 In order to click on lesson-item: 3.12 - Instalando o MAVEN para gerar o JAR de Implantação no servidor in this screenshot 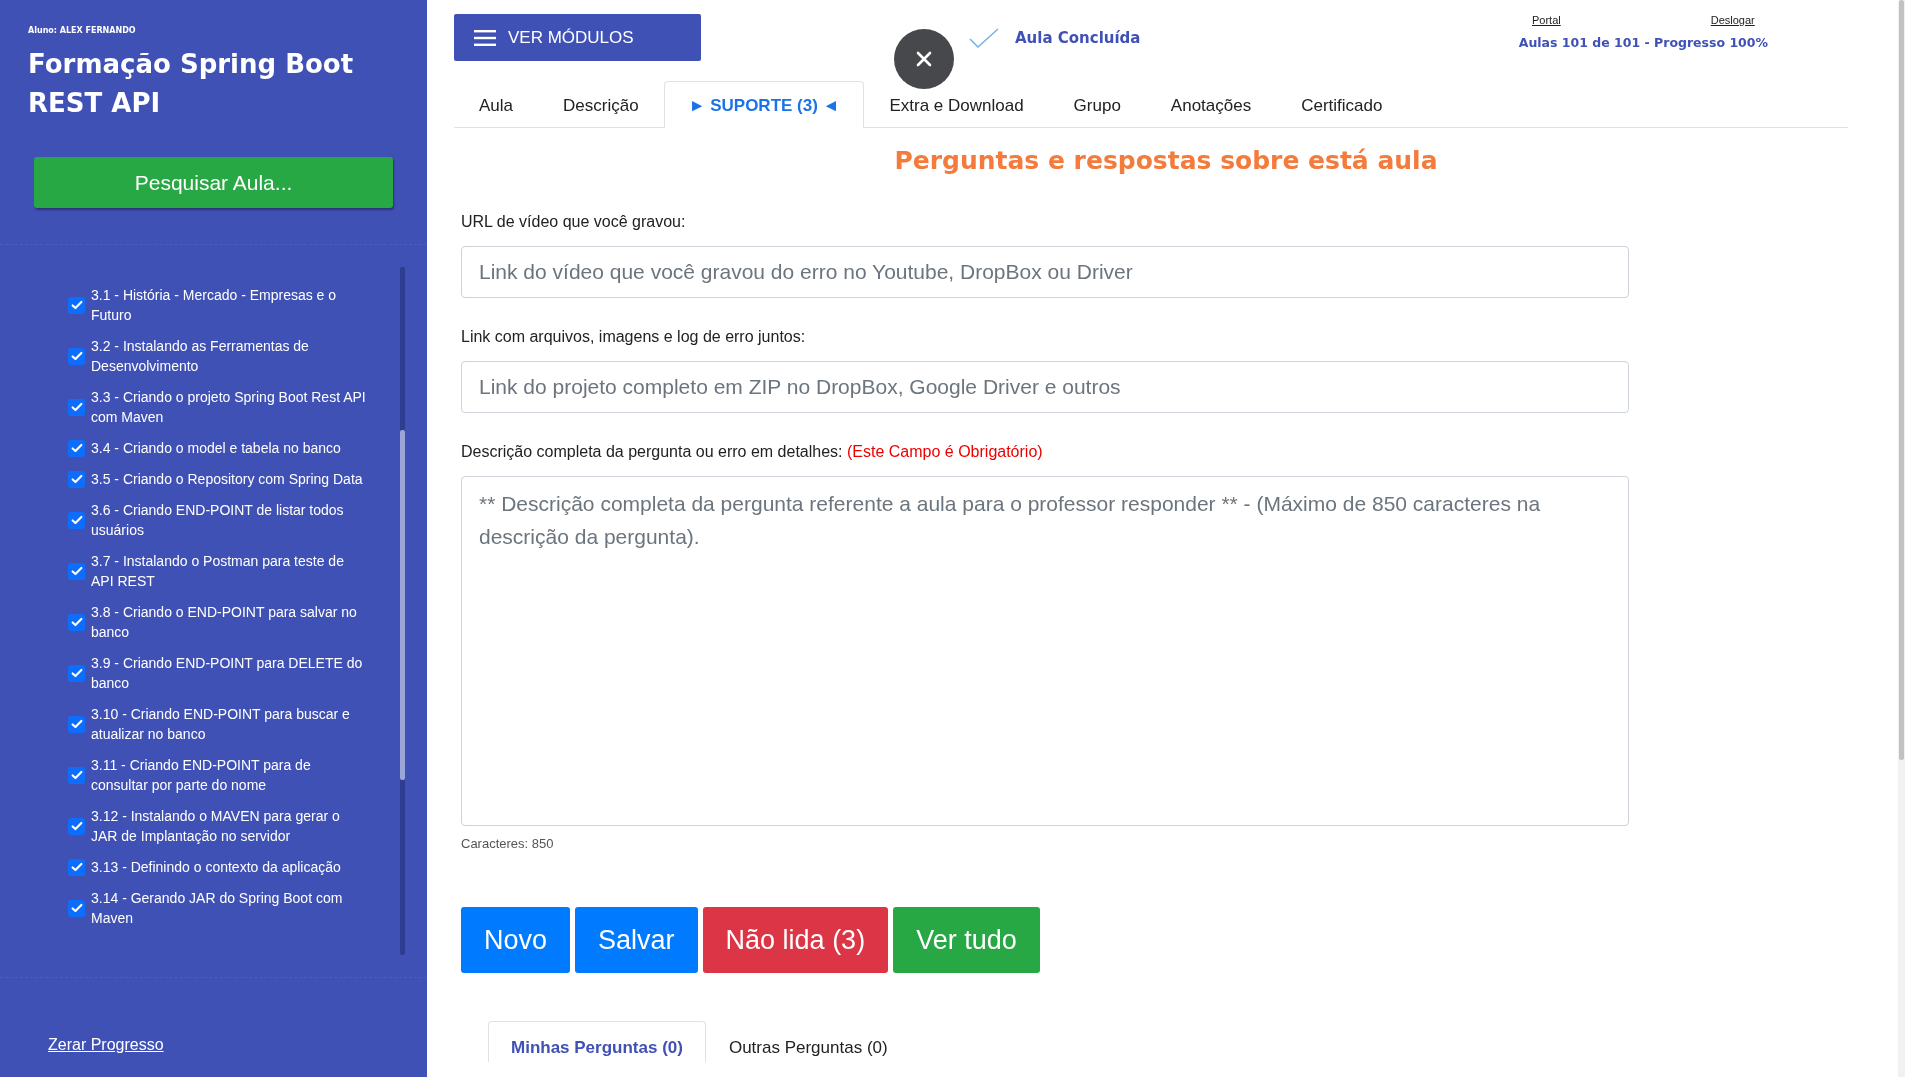, I will do `click(228, 826)`.